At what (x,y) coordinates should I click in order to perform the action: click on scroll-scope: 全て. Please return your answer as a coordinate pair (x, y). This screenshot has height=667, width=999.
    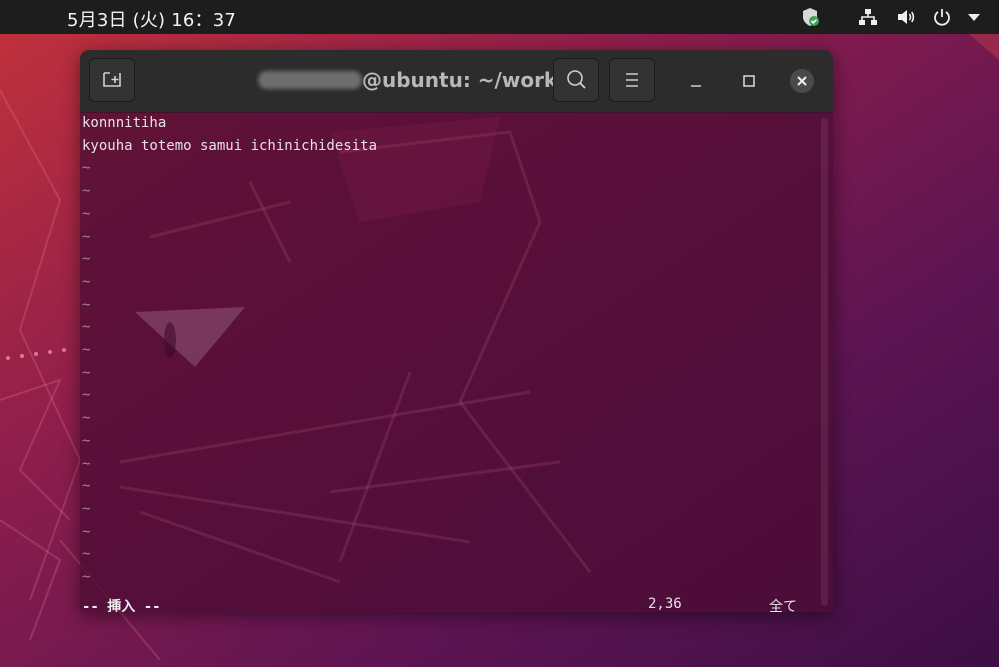
    Looking at the image, I should click on (783, 605).